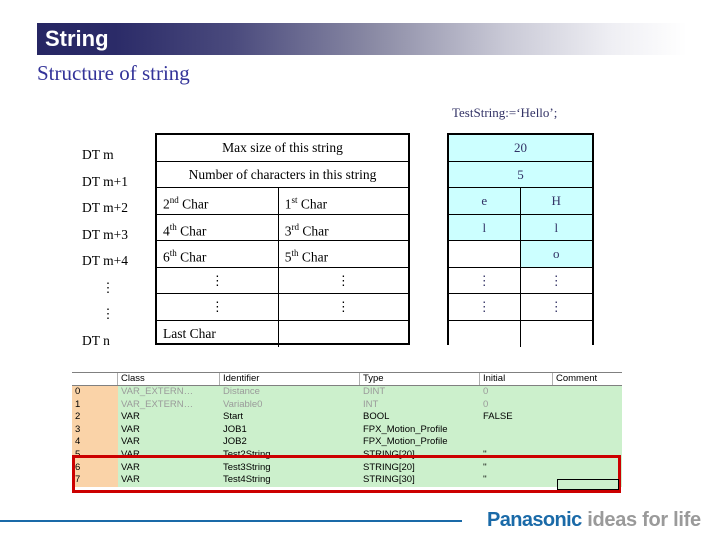 The height and width of the screenshot is (540, 720). Describe the element at coordinates (290, 379) in the screenshot. I see `grid-column-header: Identifier` at that location.